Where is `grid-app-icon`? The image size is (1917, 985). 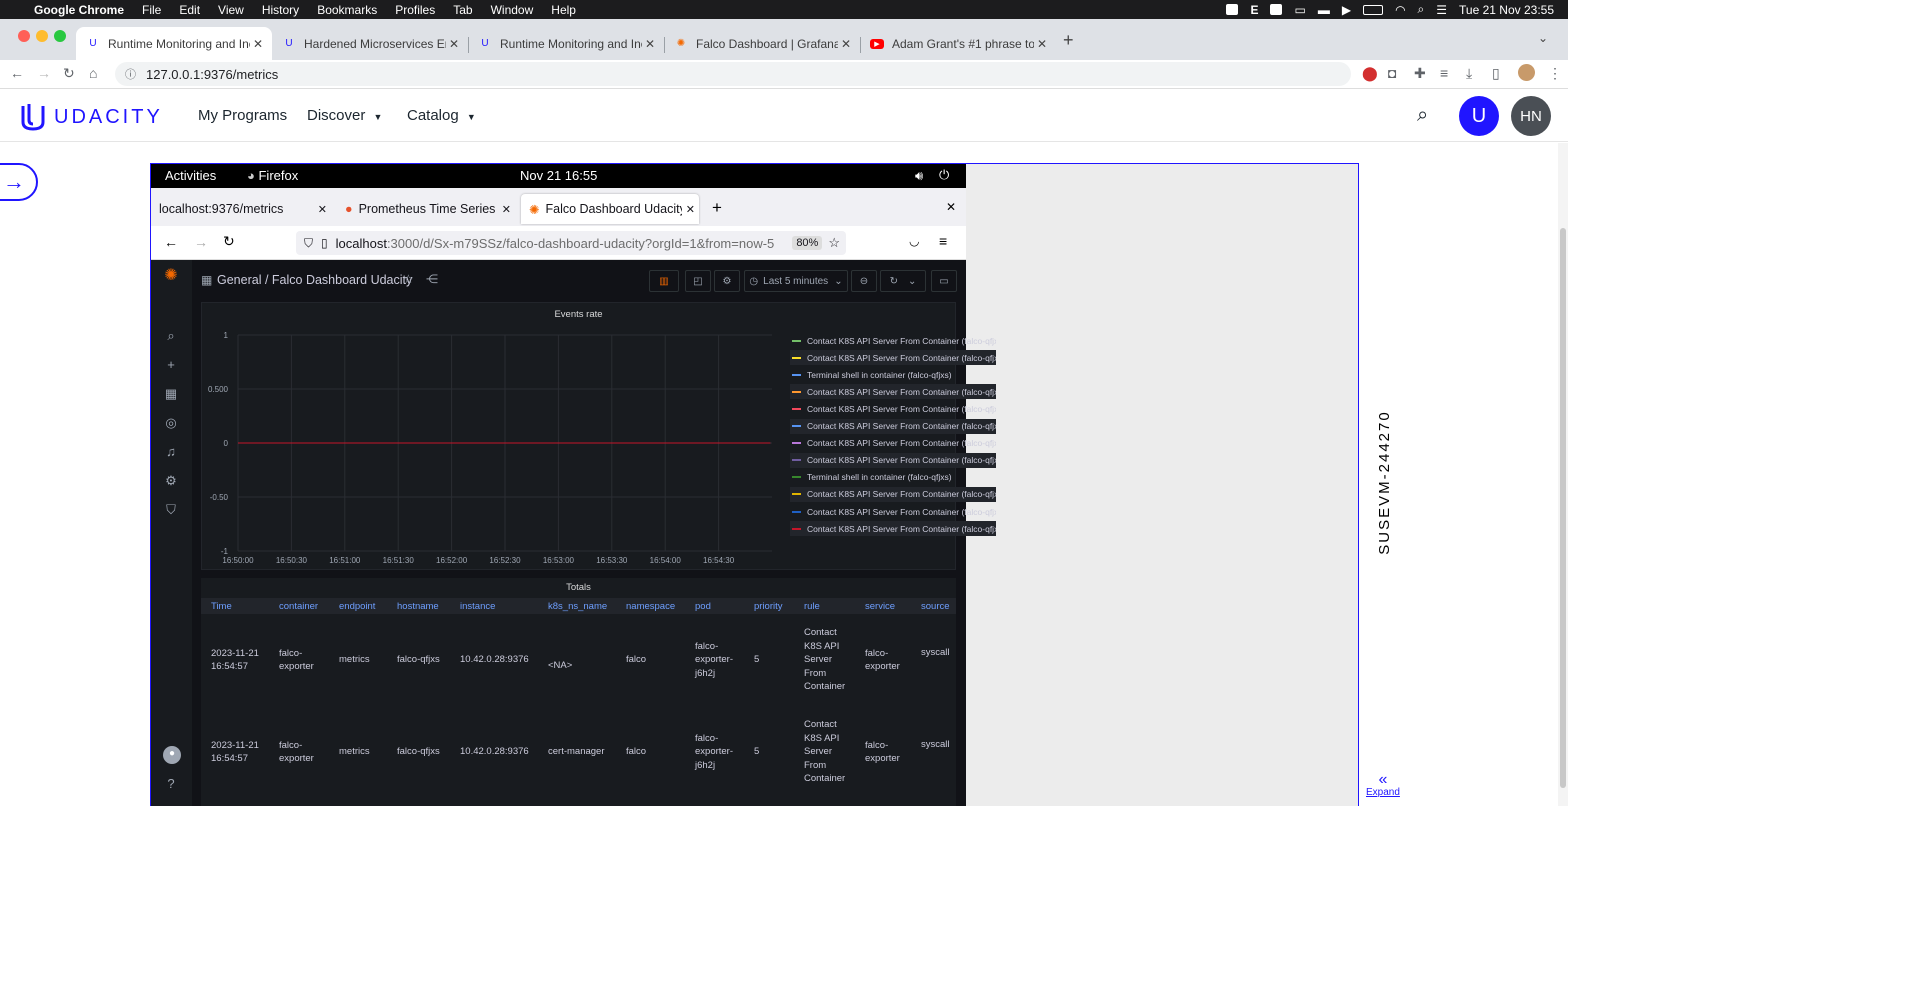
grid-app-icon is located at coordinates (1276, 9).